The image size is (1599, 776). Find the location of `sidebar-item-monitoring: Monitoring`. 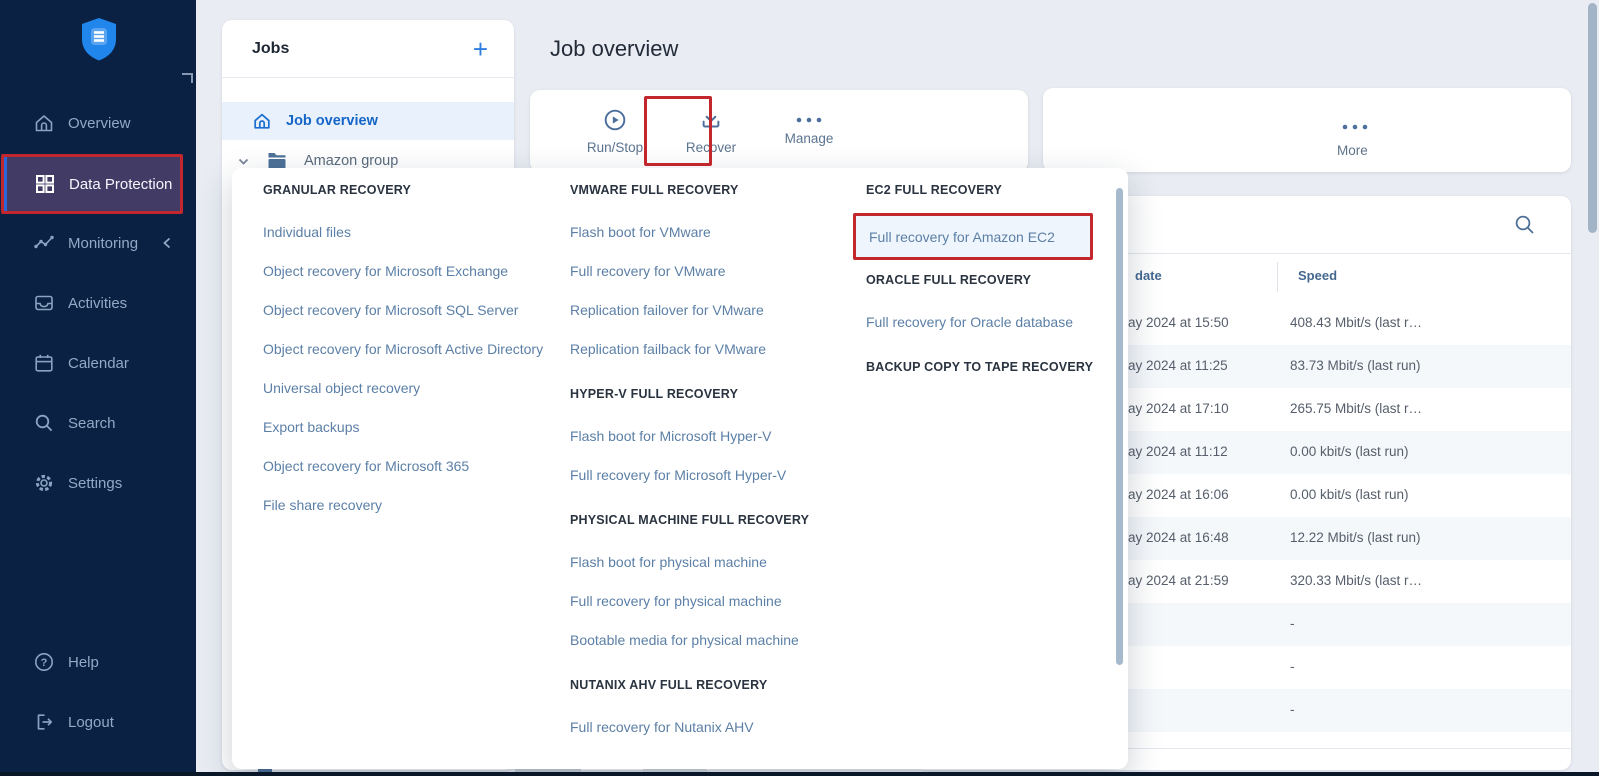

sidebar-item-monitoring: Monitoring is located at coordinates (98, 243).